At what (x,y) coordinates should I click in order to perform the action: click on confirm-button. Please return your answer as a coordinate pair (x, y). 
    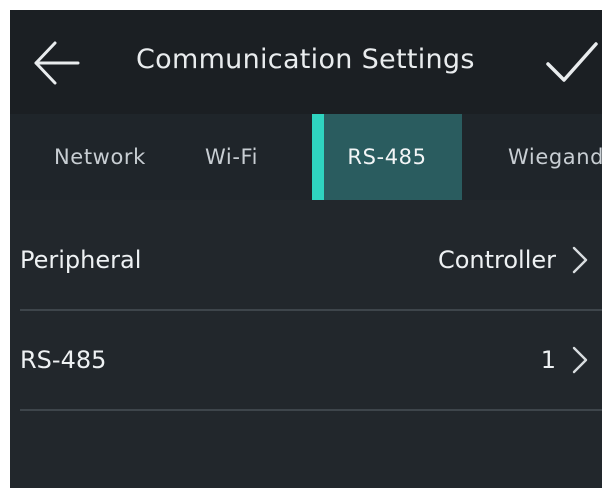
    Looking at the image, I should click on (571, 63).